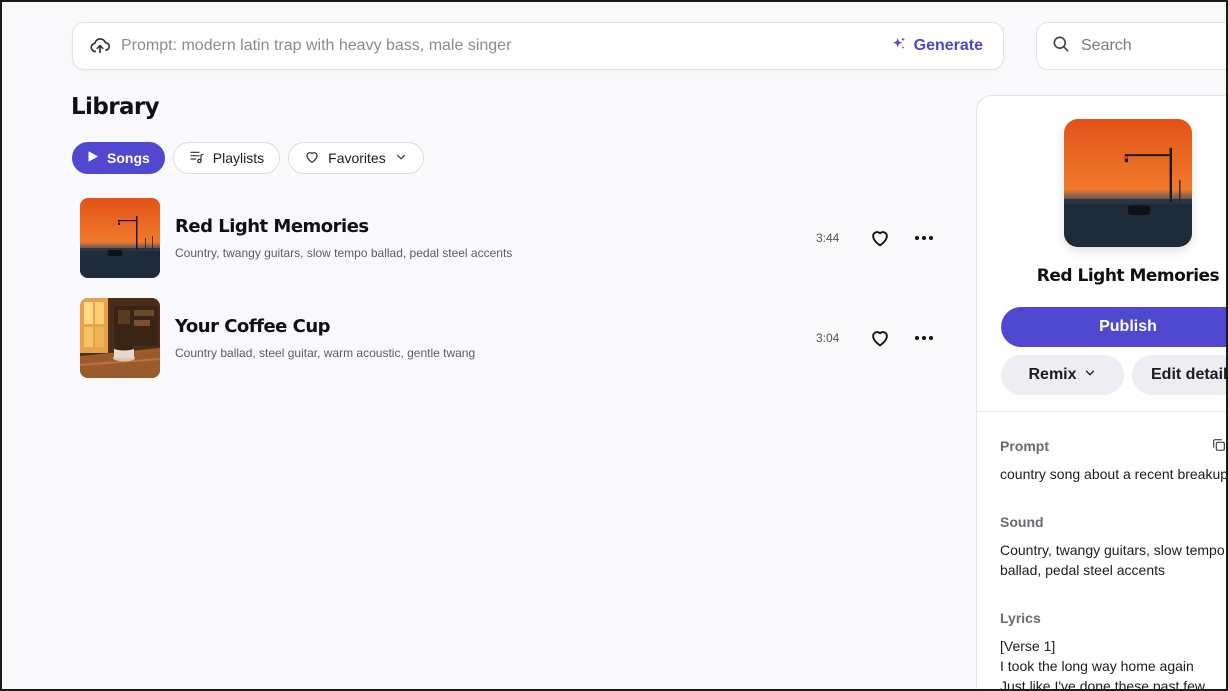 The image size is (1228, 691). I want to click on sparkle-icon, so click(899, 46).